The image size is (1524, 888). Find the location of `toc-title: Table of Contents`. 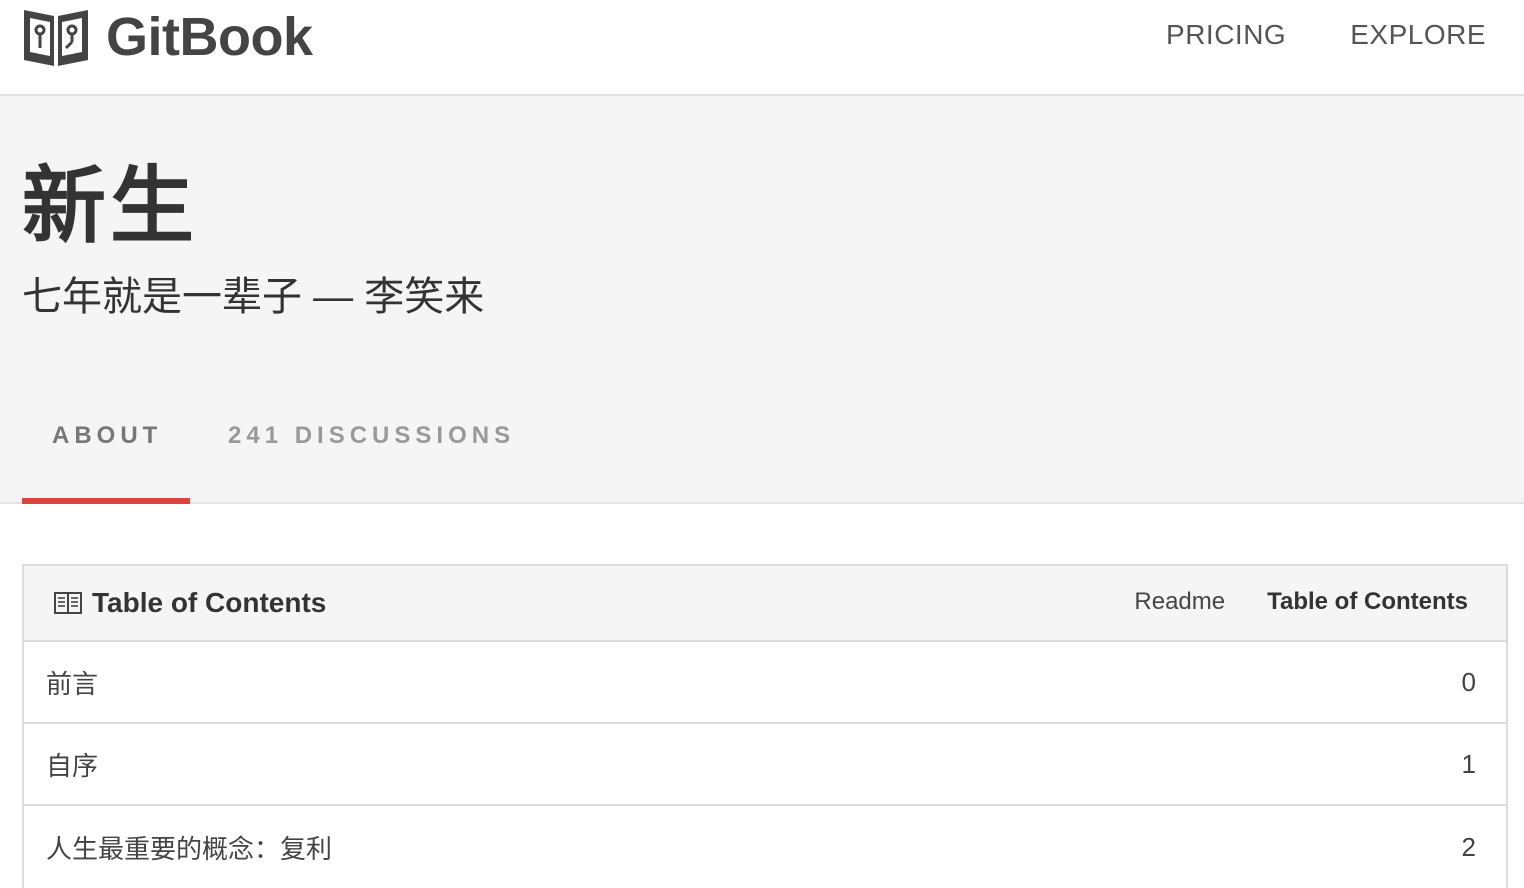

toc-title: Table of Contents is located at coordinates (209, 602).